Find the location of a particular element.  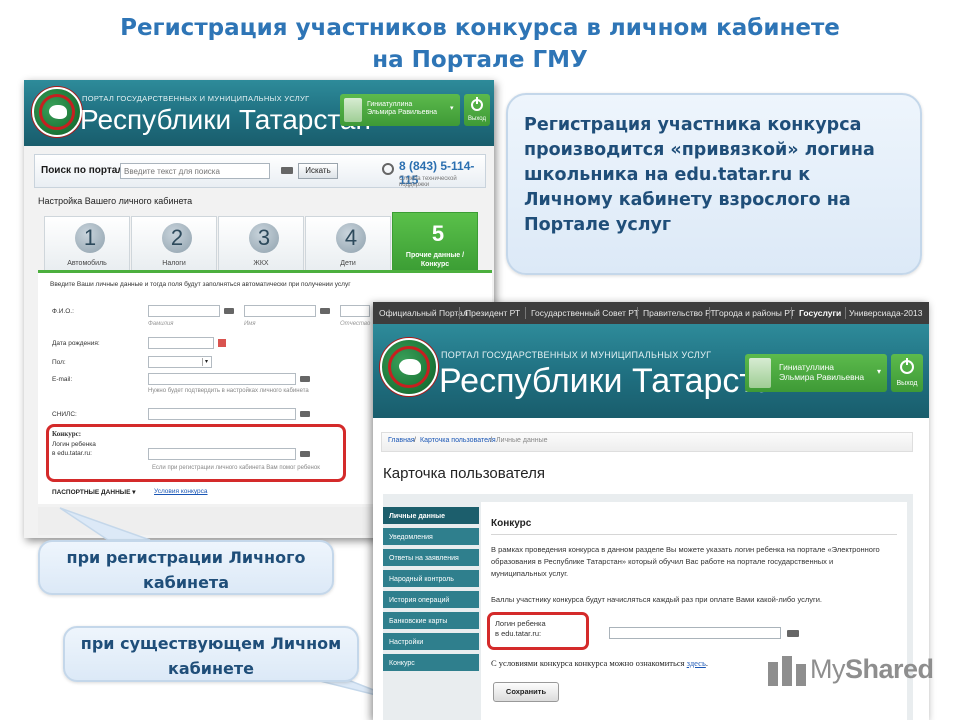

sidebar-item-history: История операций is located at coordinates (431, 600).